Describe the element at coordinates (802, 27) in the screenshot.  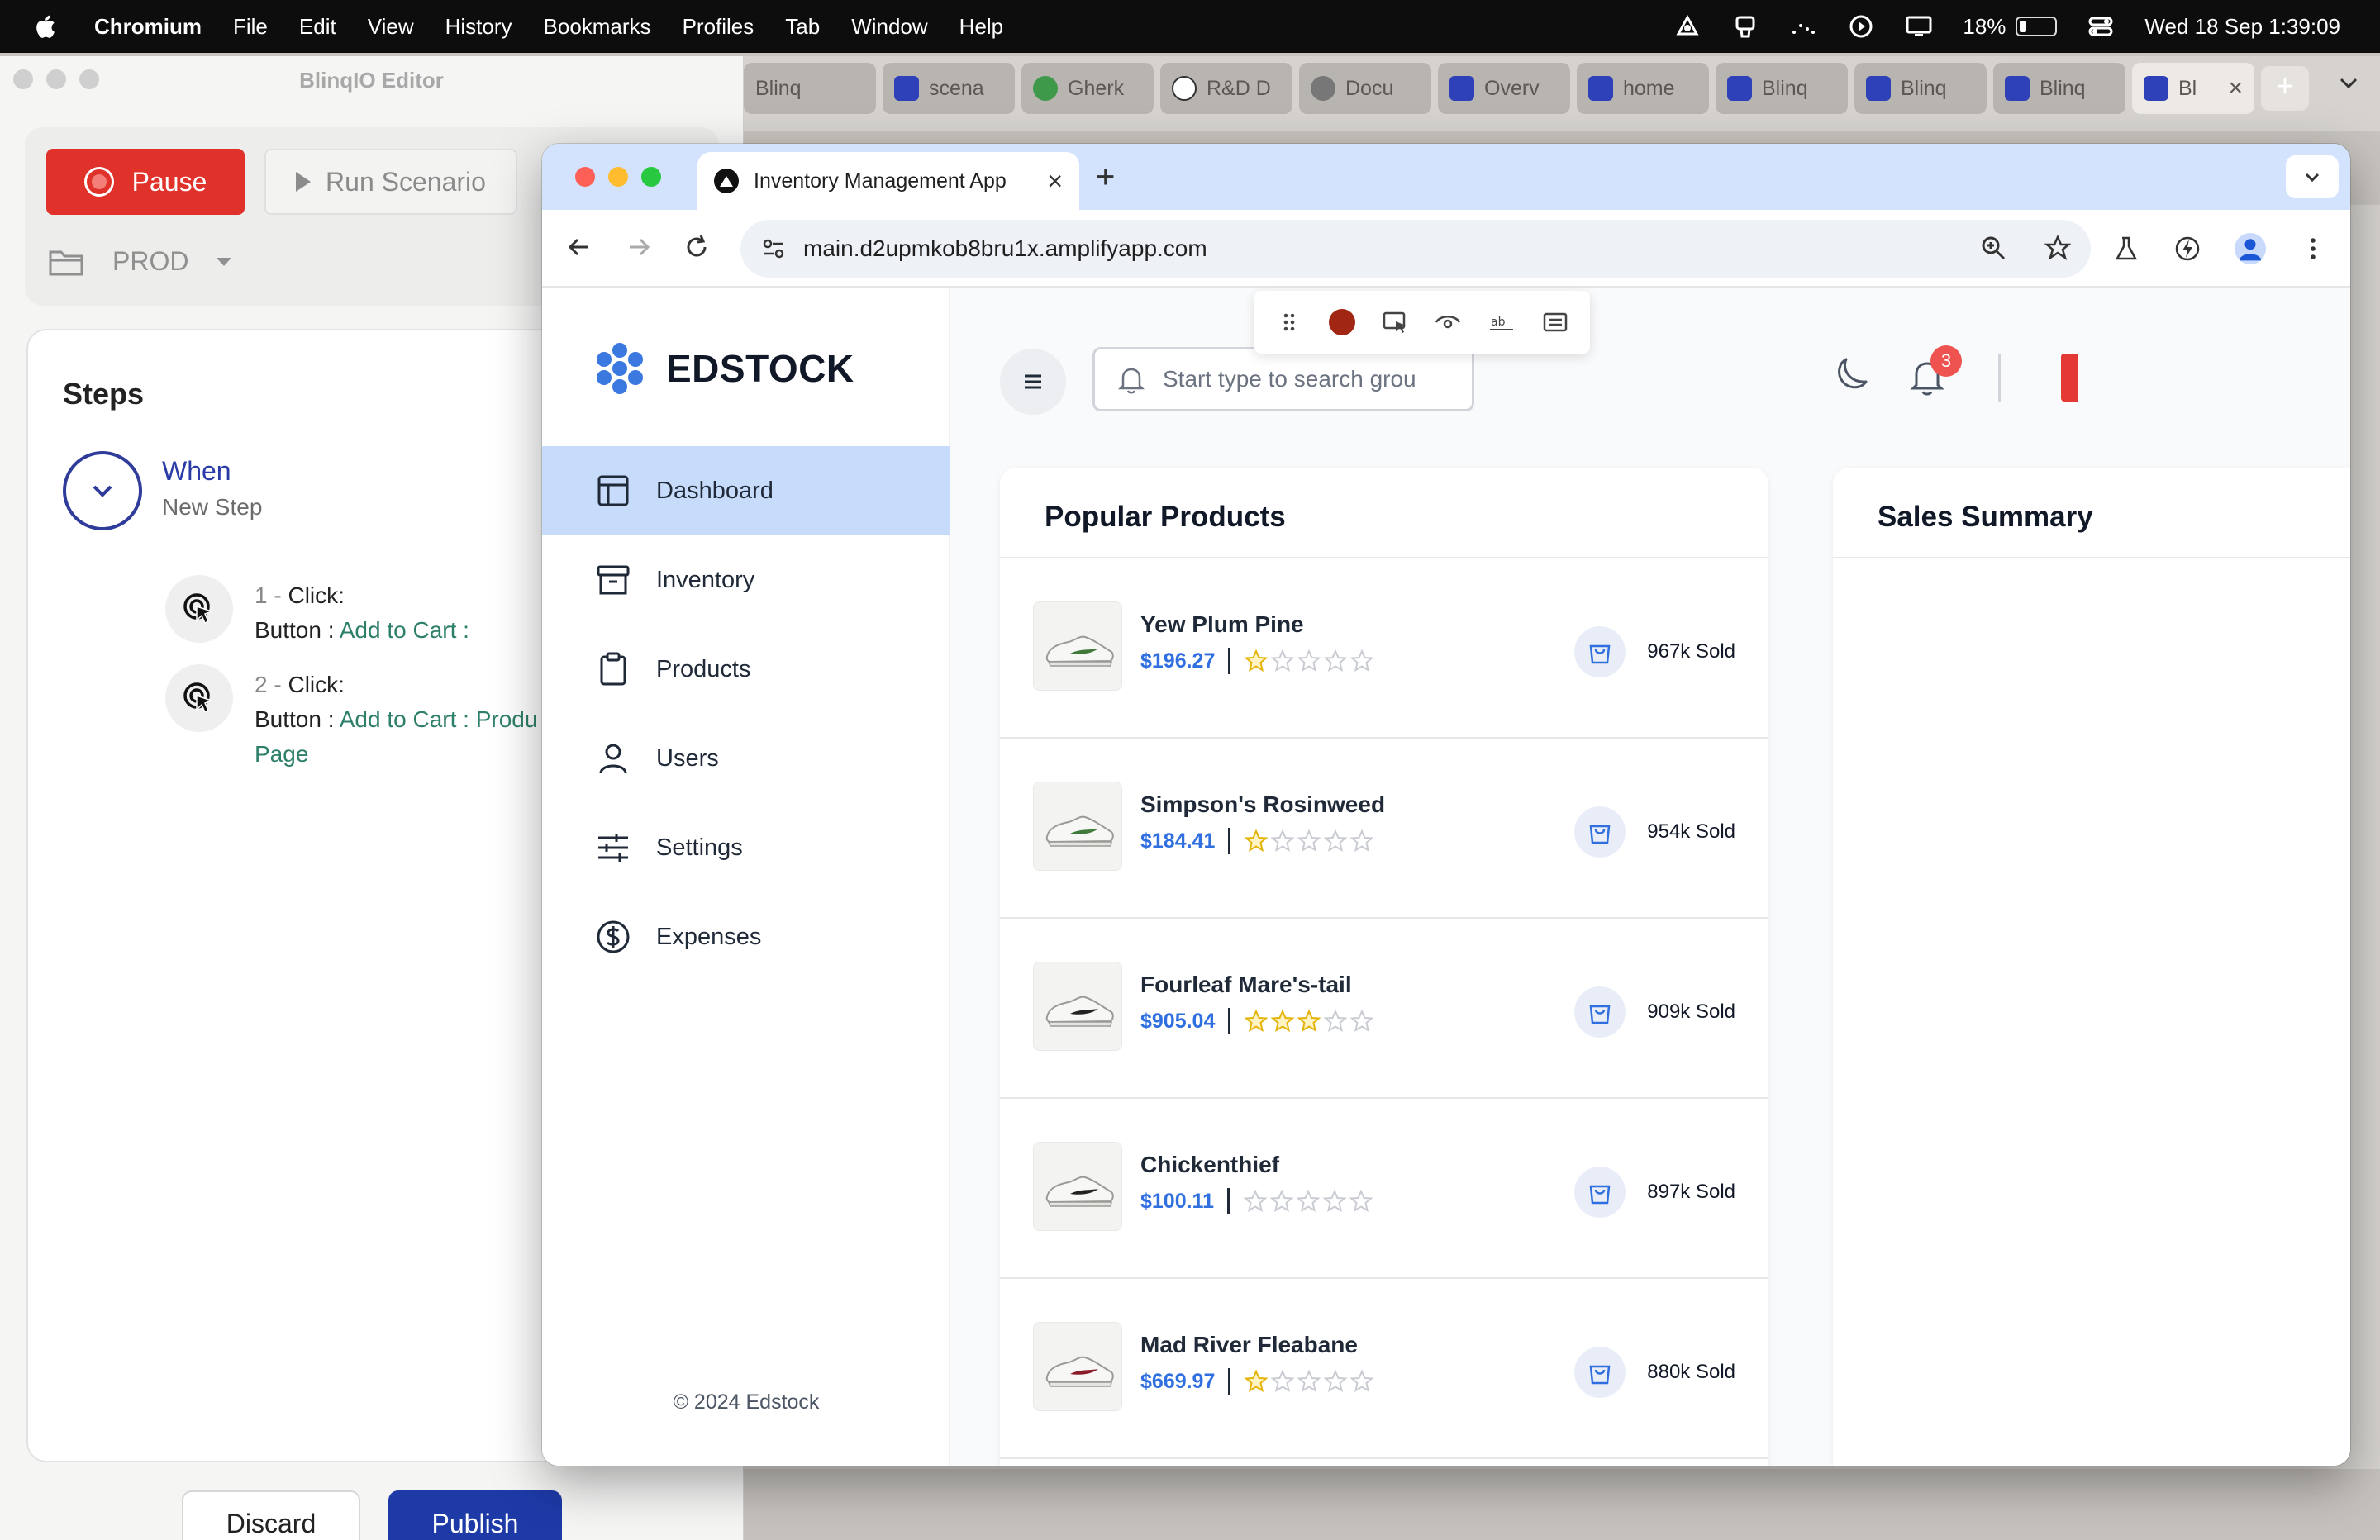
I see `menu-tab: Tab` at that location.